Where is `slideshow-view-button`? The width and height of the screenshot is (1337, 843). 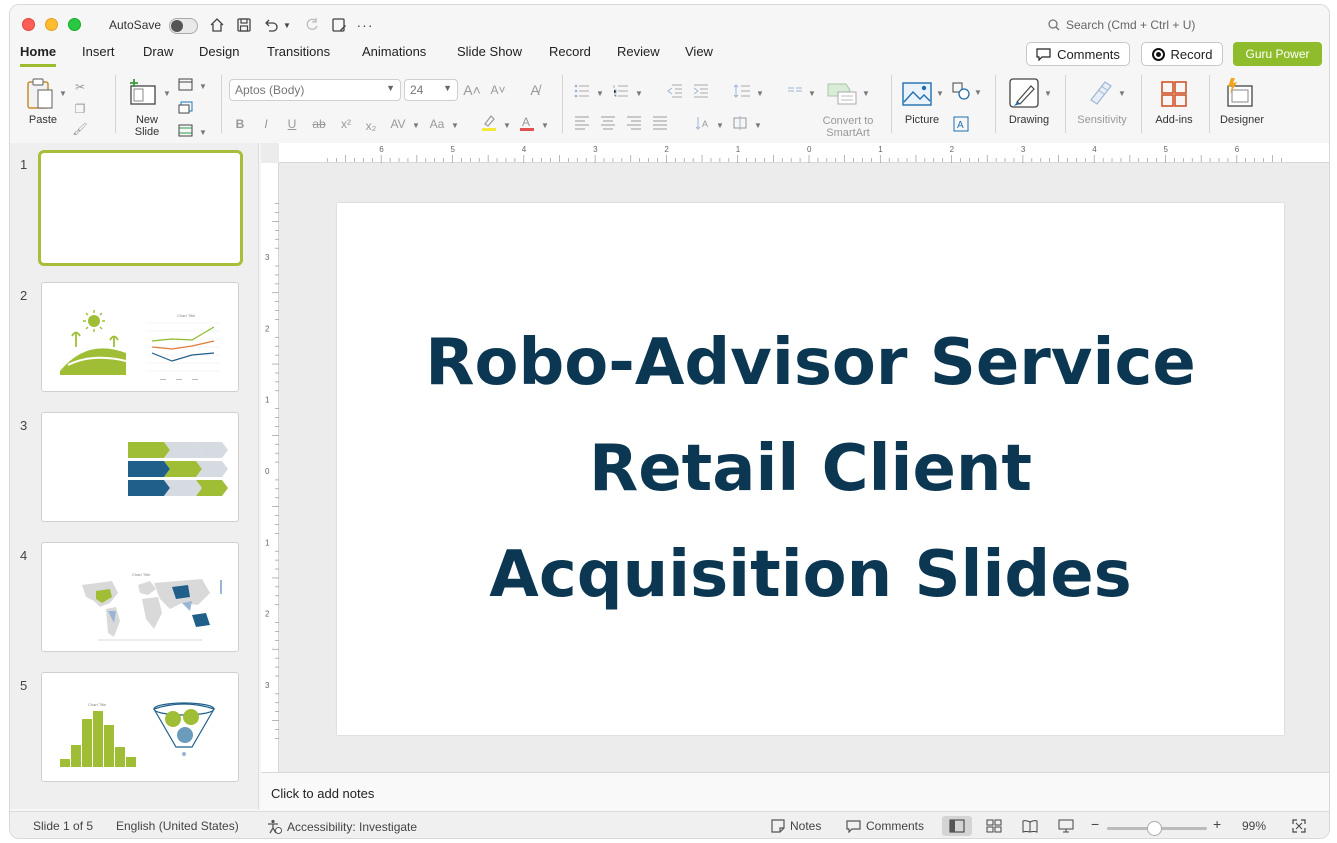
slideshow-view-button is located at coordinates (1066, 826).